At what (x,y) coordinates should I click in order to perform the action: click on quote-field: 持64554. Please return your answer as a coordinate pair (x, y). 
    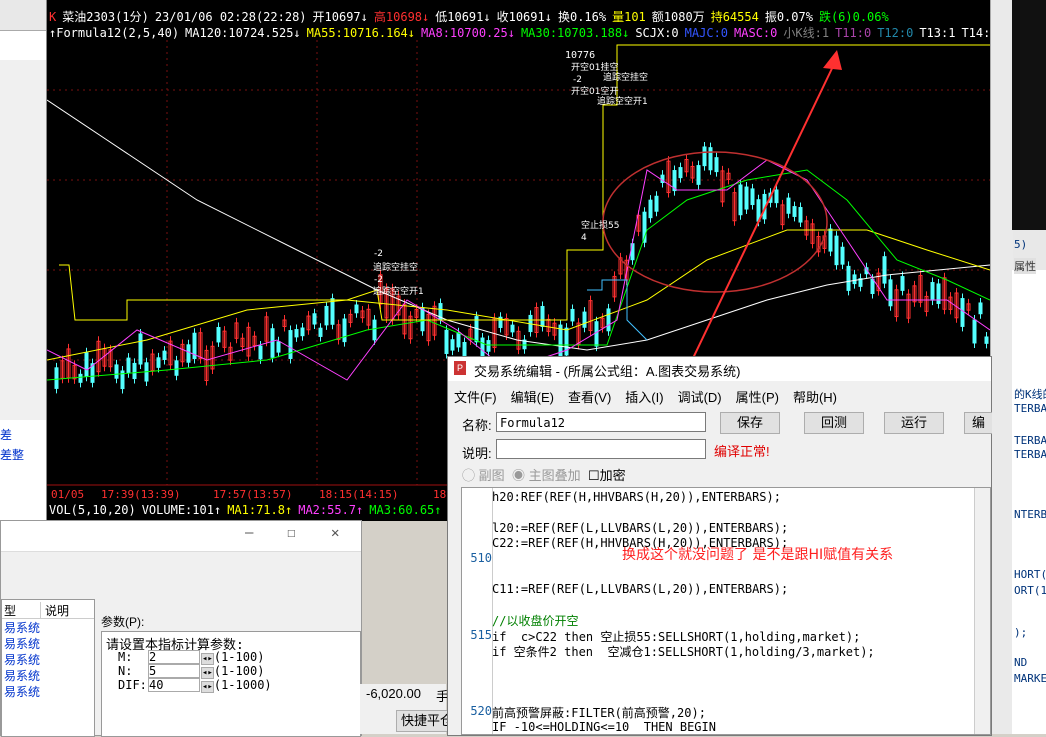
    Looking at the image, I should click on (734, 17).